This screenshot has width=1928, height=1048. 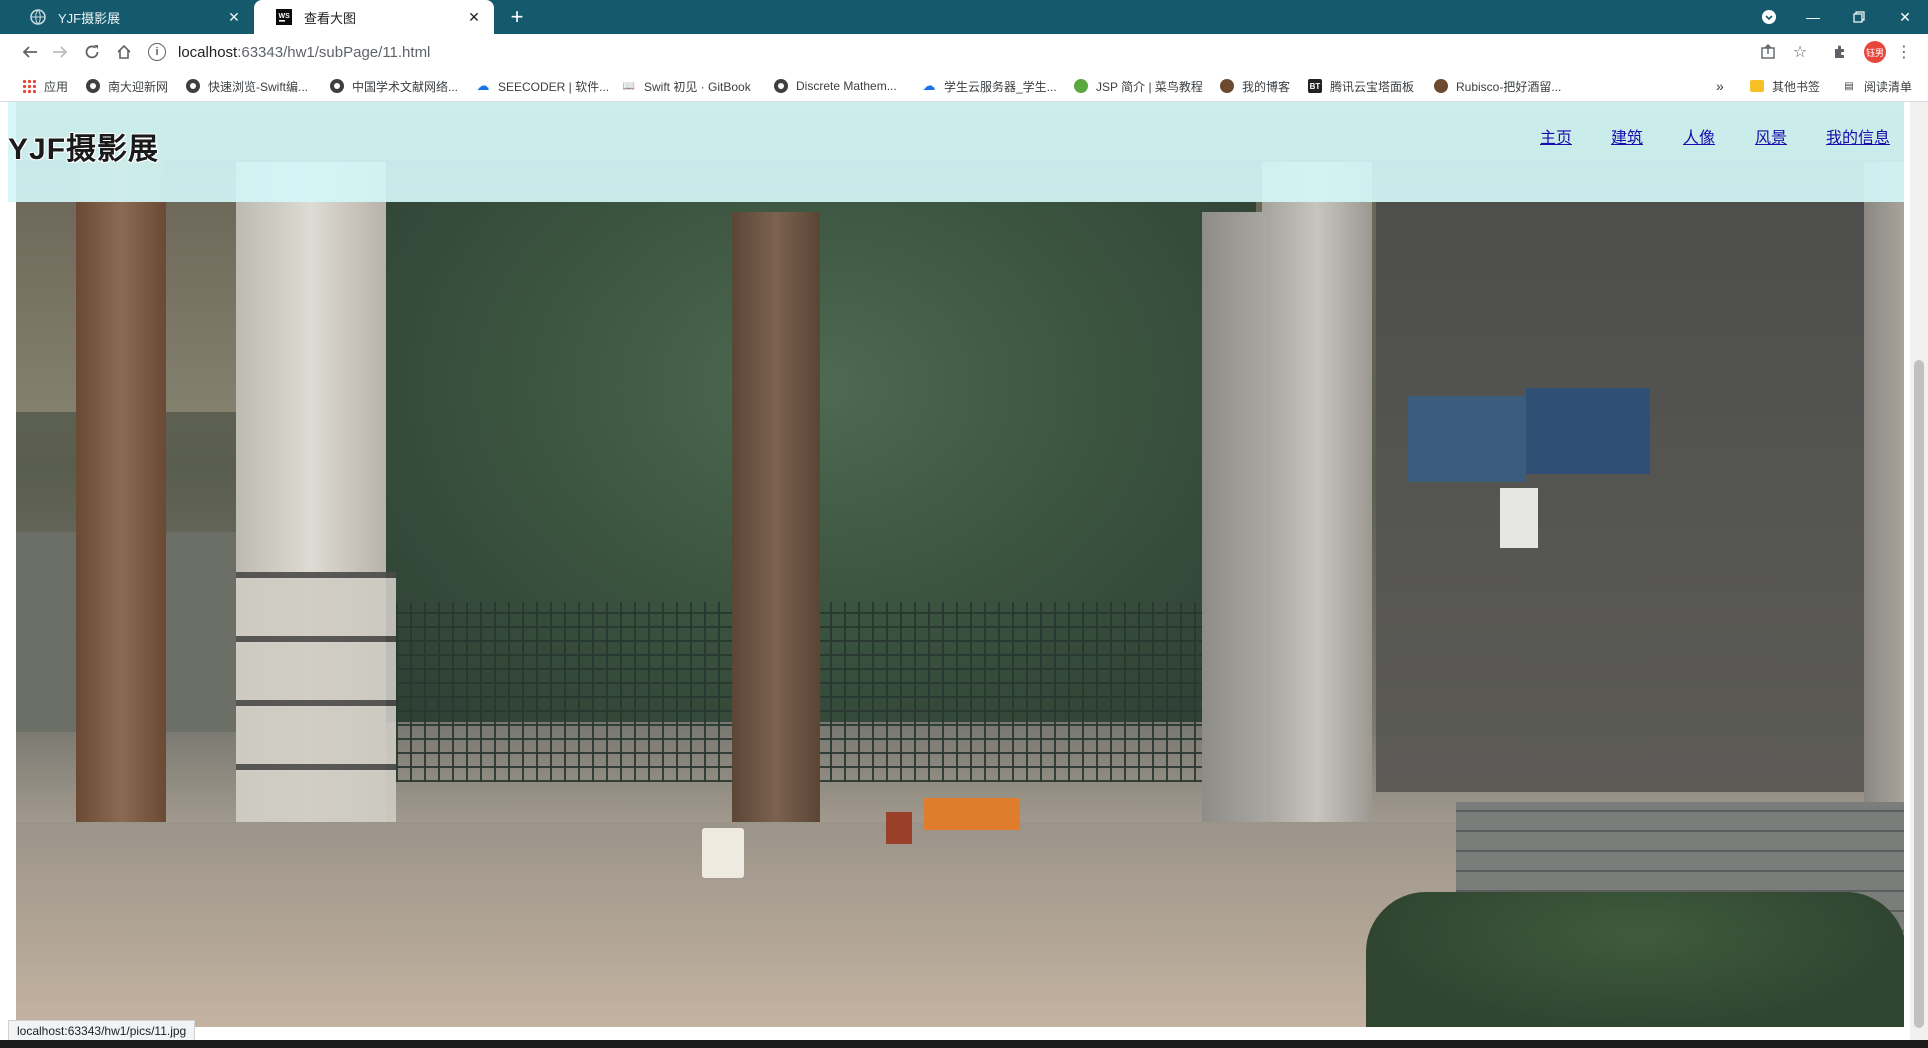 What do you see at coordinates (1858, 136) in the screenshot?
I see `nav-my-info-link: 我的信息` at bounding box center [1858, 136].